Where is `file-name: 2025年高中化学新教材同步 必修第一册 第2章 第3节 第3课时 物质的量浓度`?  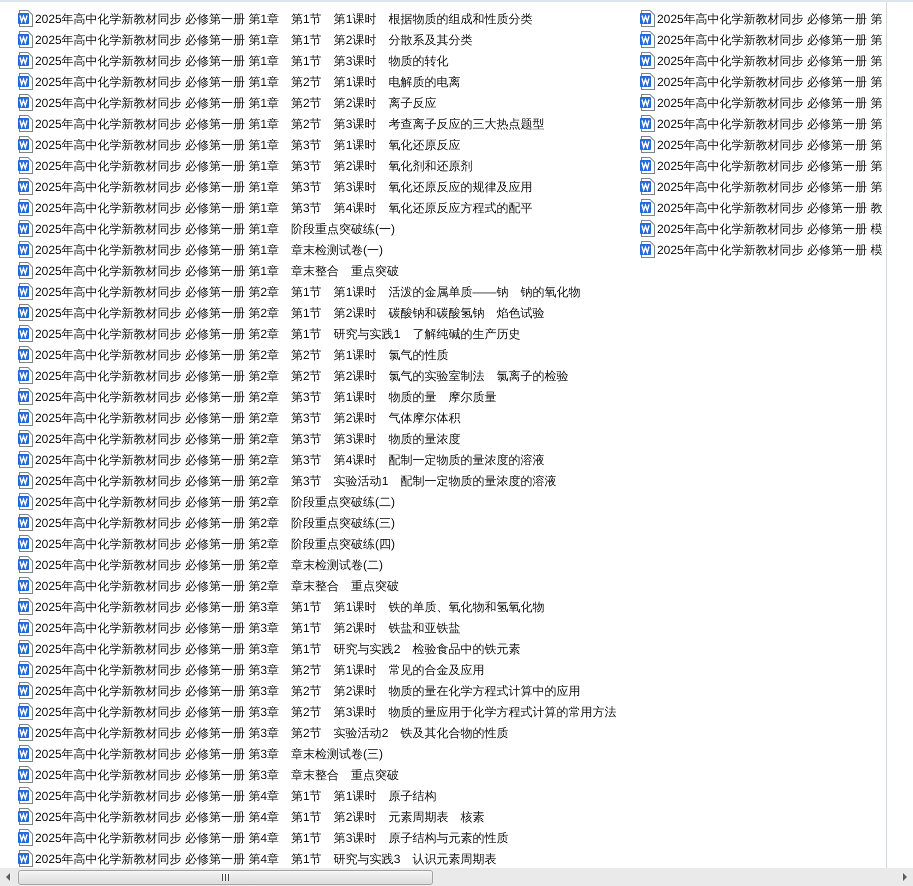
file-name: 2025年高中化学新教材同步 必修第一册 第2章 第3节 第3课时 物质的量浓度 is located at coordinates (247, 438).